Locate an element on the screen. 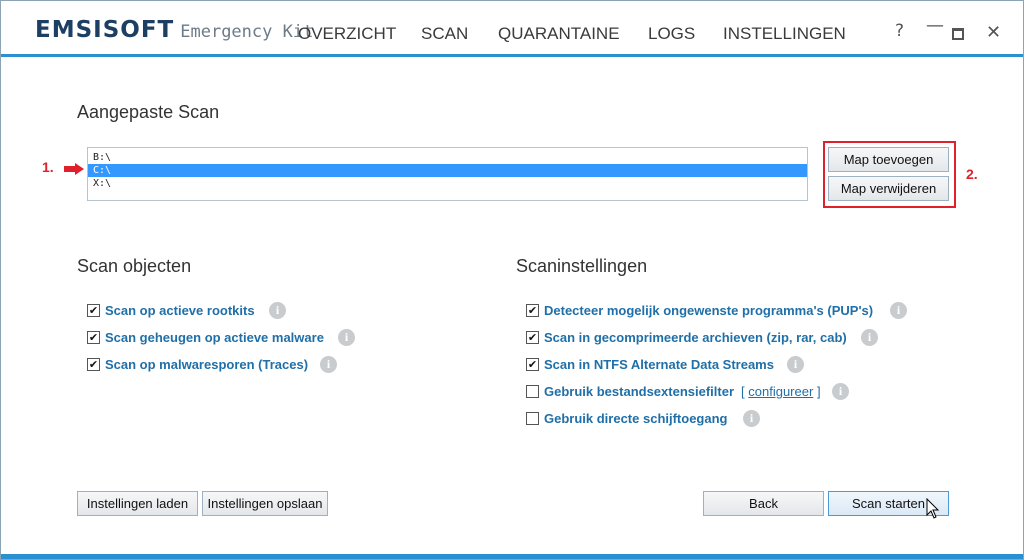  traces-label: Scan op malwaresporen (Traces) is located at coordinates (206, 364).